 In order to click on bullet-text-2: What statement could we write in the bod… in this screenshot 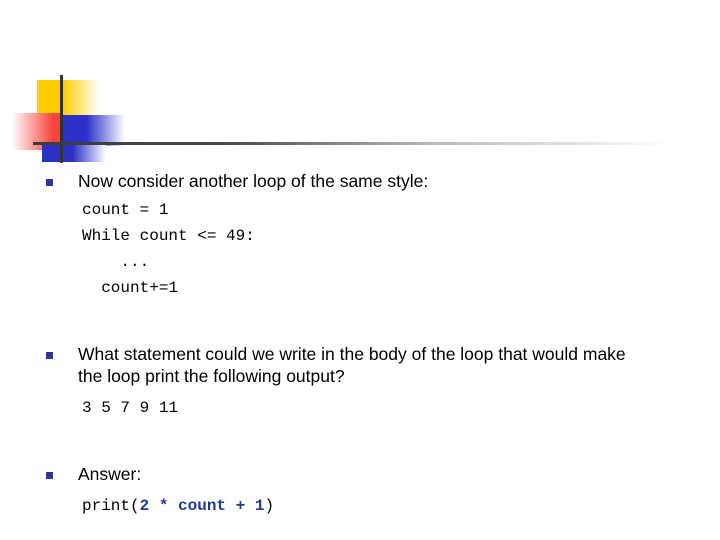, I will do `click(352, 365)`.